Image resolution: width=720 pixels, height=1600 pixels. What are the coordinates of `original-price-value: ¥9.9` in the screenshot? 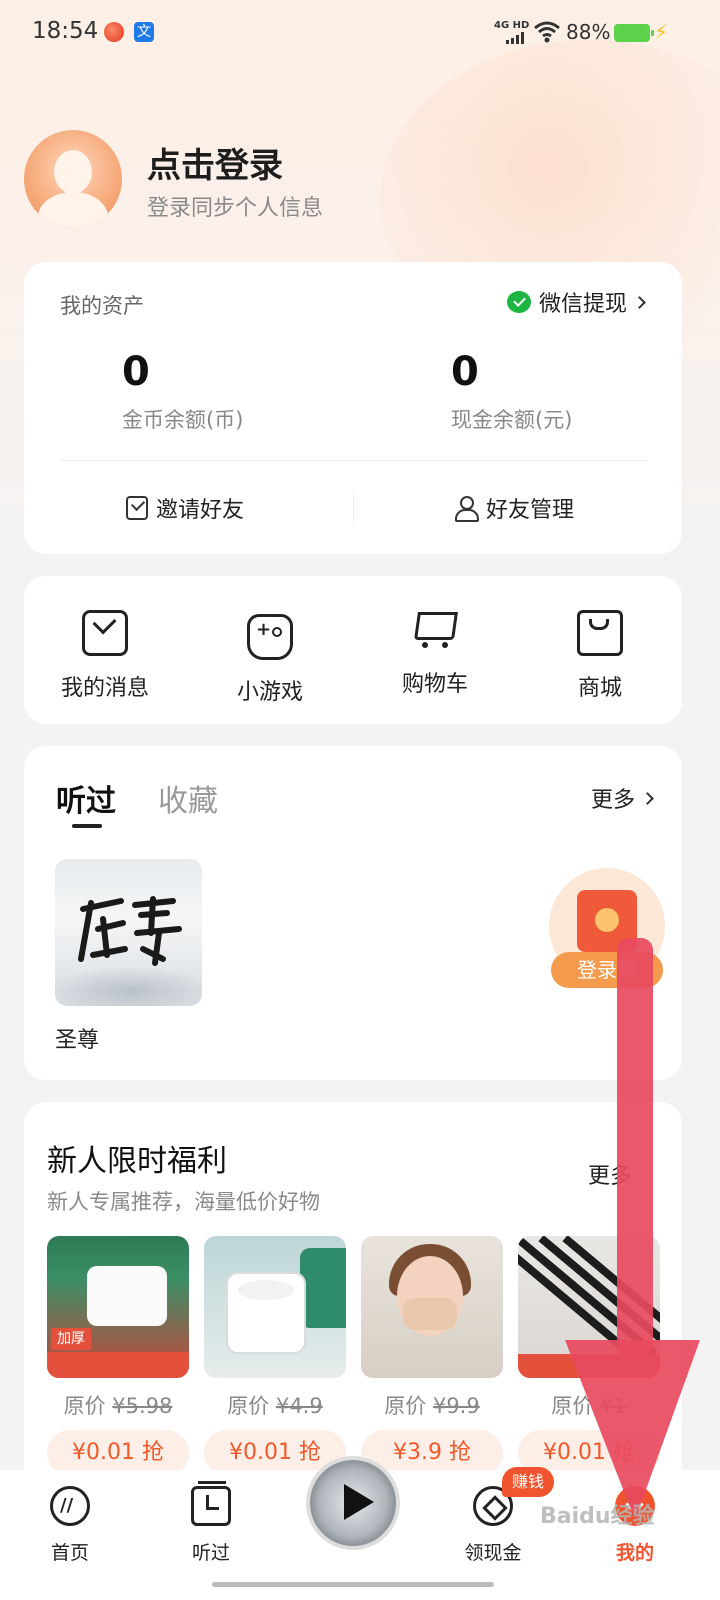 It's located at (456, 1406).